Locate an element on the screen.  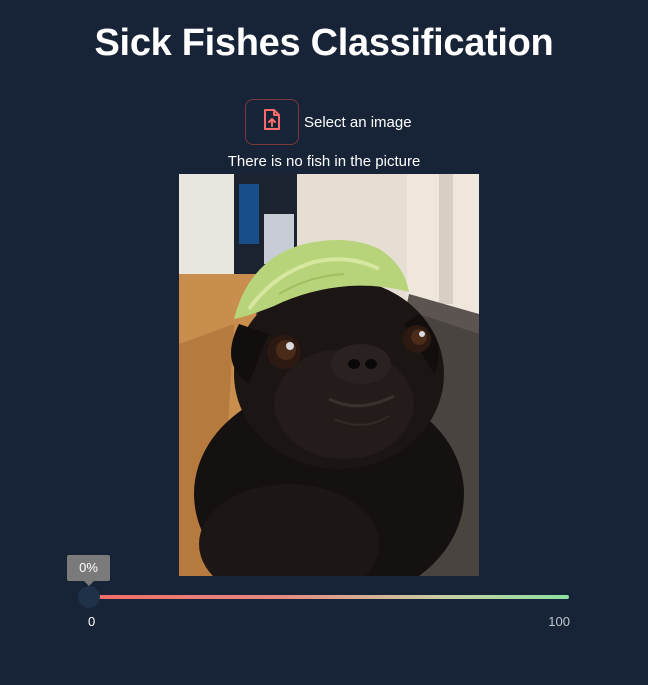
slider-value-tooltip: 0% is located at coordinates (88, 570).